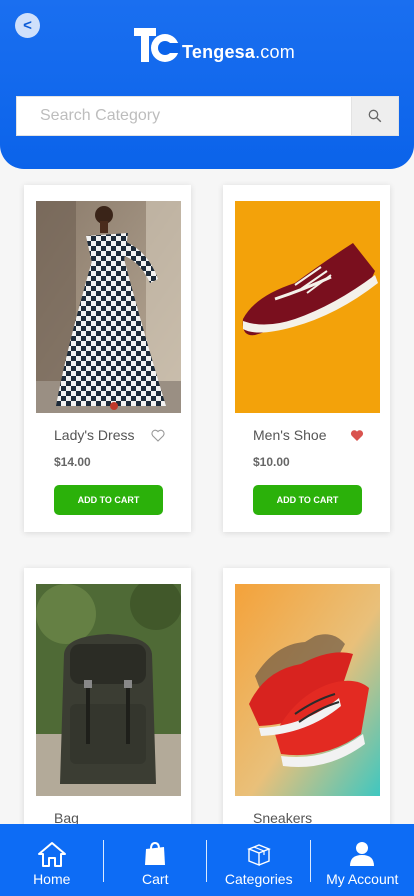 Image resolution: width=414 pixels, height=896 pixels. What do you see at coordinates (357, 435) in the screenshot?
I see `heart-filled-icon` at bounding box center [357, 435].